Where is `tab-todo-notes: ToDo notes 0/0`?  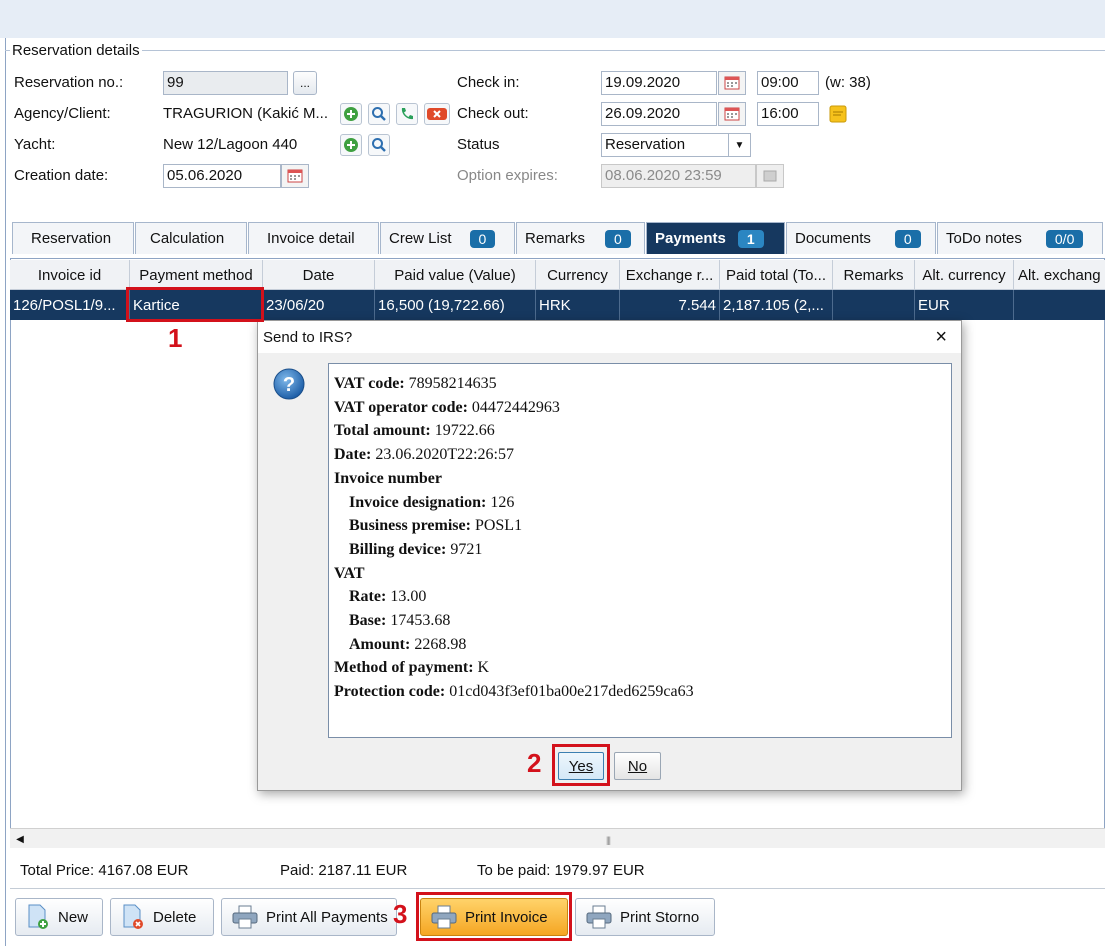 tab-todo-notes: ToDo notes 0/0 is located at coordinates (1020, 238).